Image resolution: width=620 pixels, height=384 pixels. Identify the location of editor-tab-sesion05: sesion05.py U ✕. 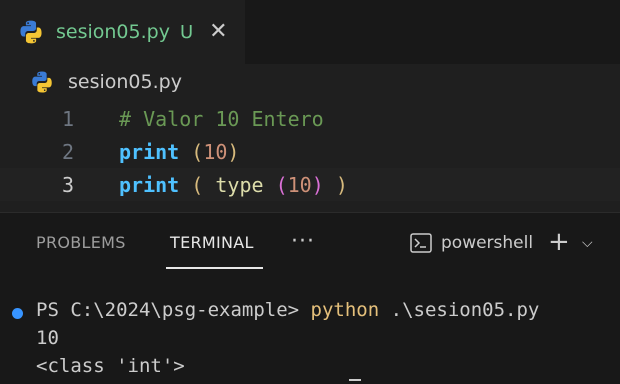
(122, 32).